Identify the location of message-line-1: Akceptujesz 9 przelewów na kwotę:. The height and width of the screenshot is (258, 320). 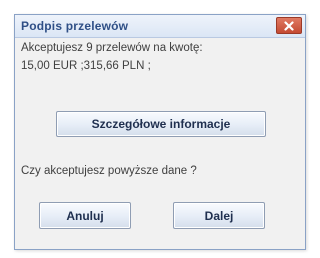
(112, 48).